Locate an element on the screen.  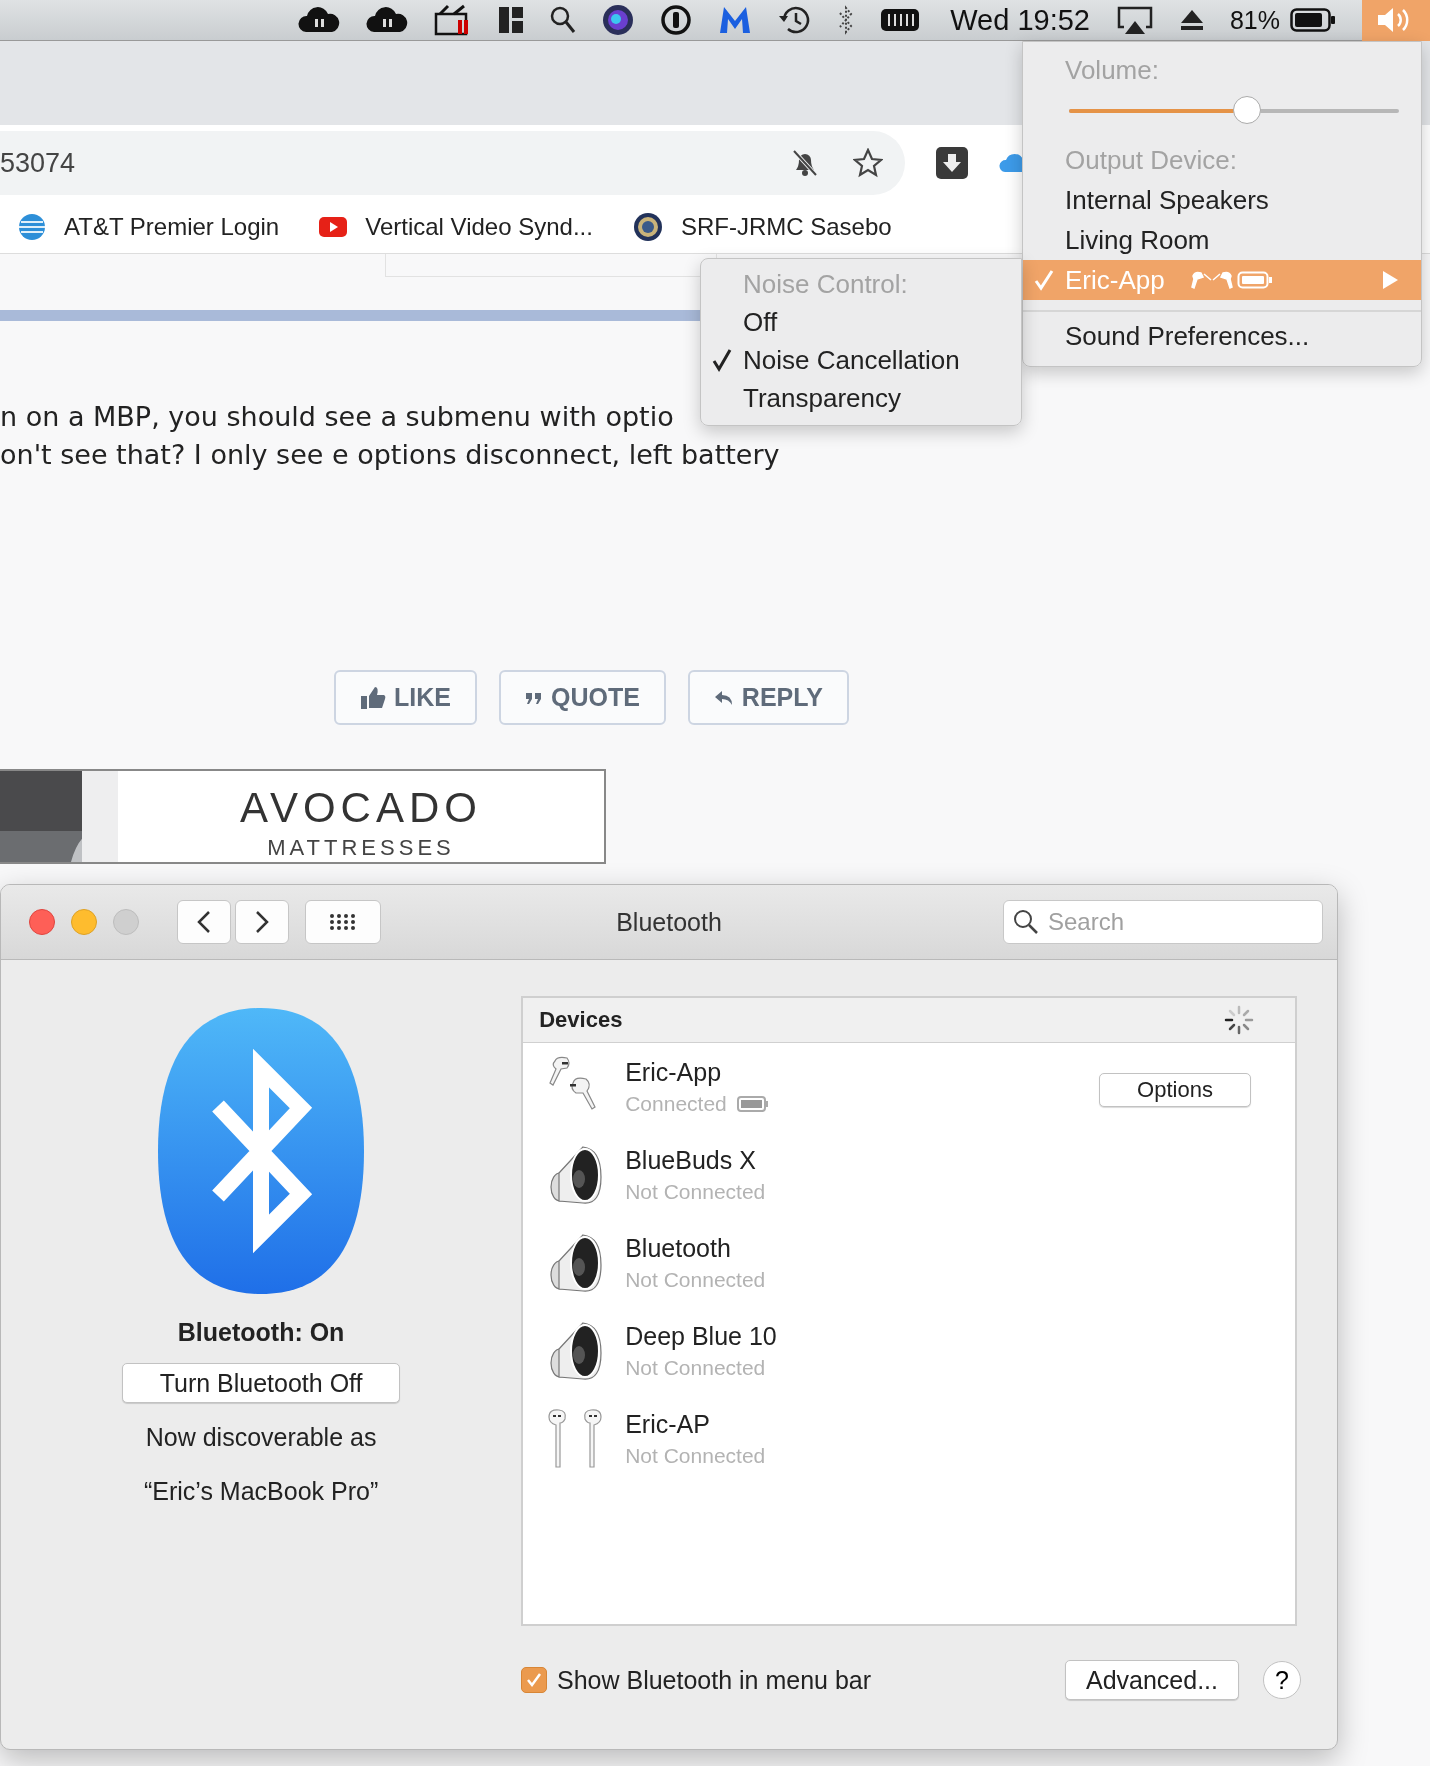
eject-icon is located at coordinates (1191, 20).